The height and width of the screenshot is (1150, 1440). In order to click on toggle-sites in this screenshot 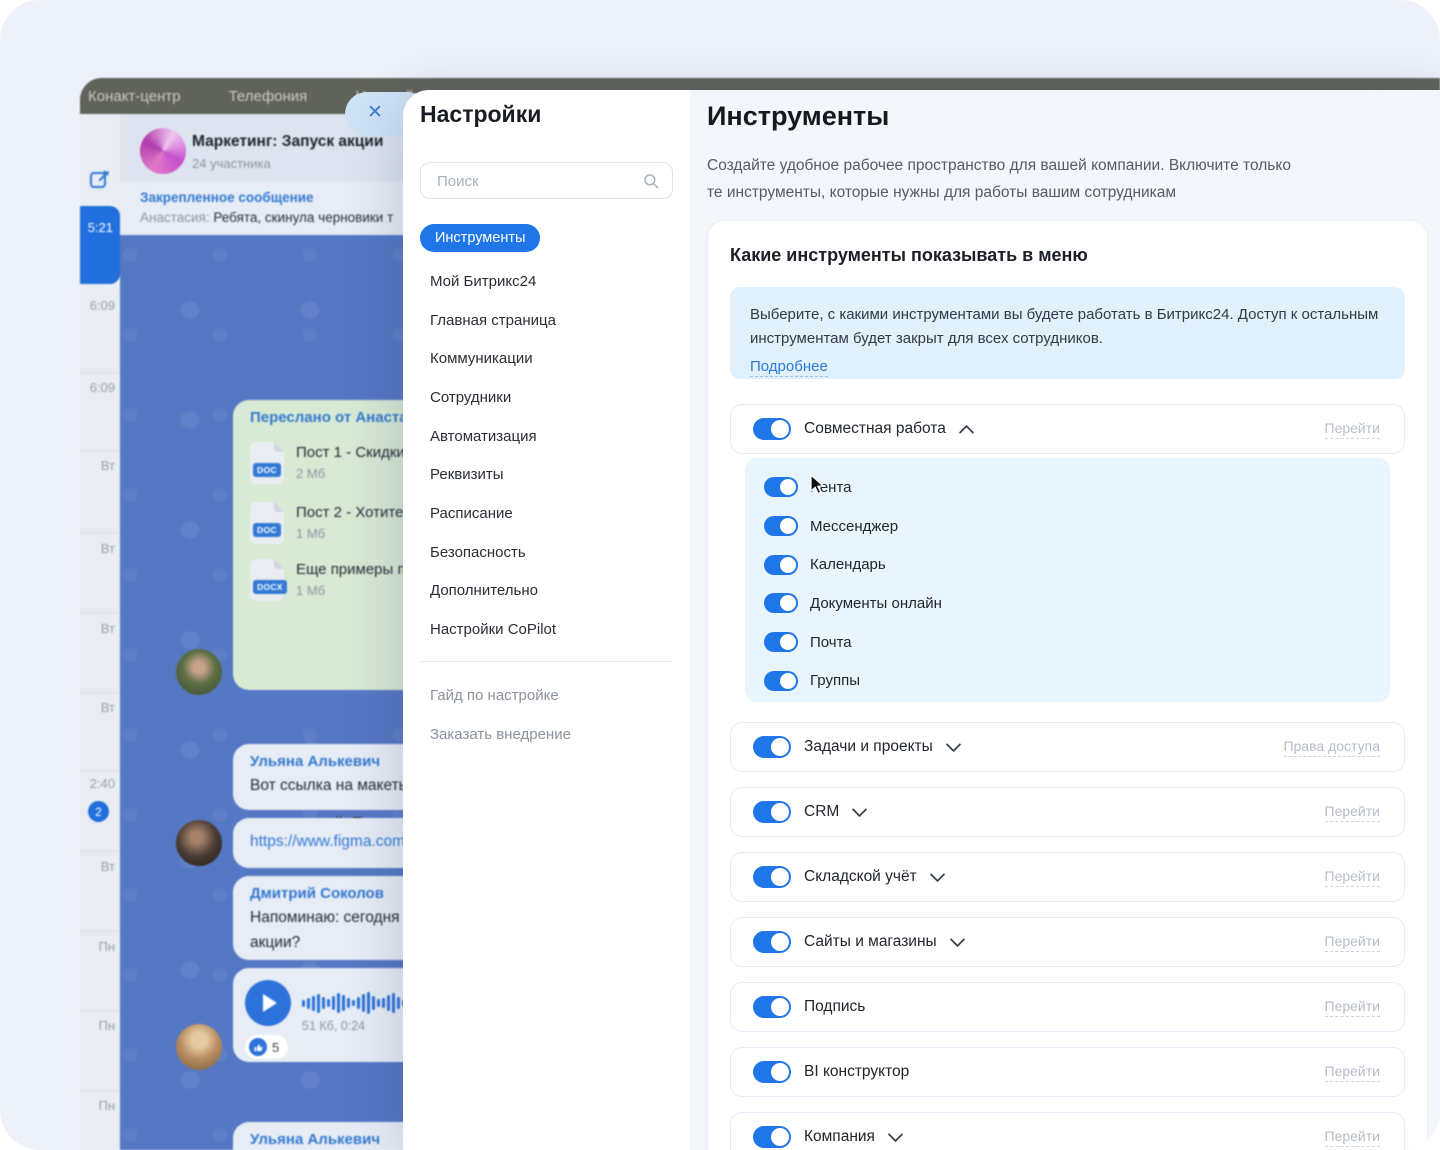, I will do `click(772, 942)`.